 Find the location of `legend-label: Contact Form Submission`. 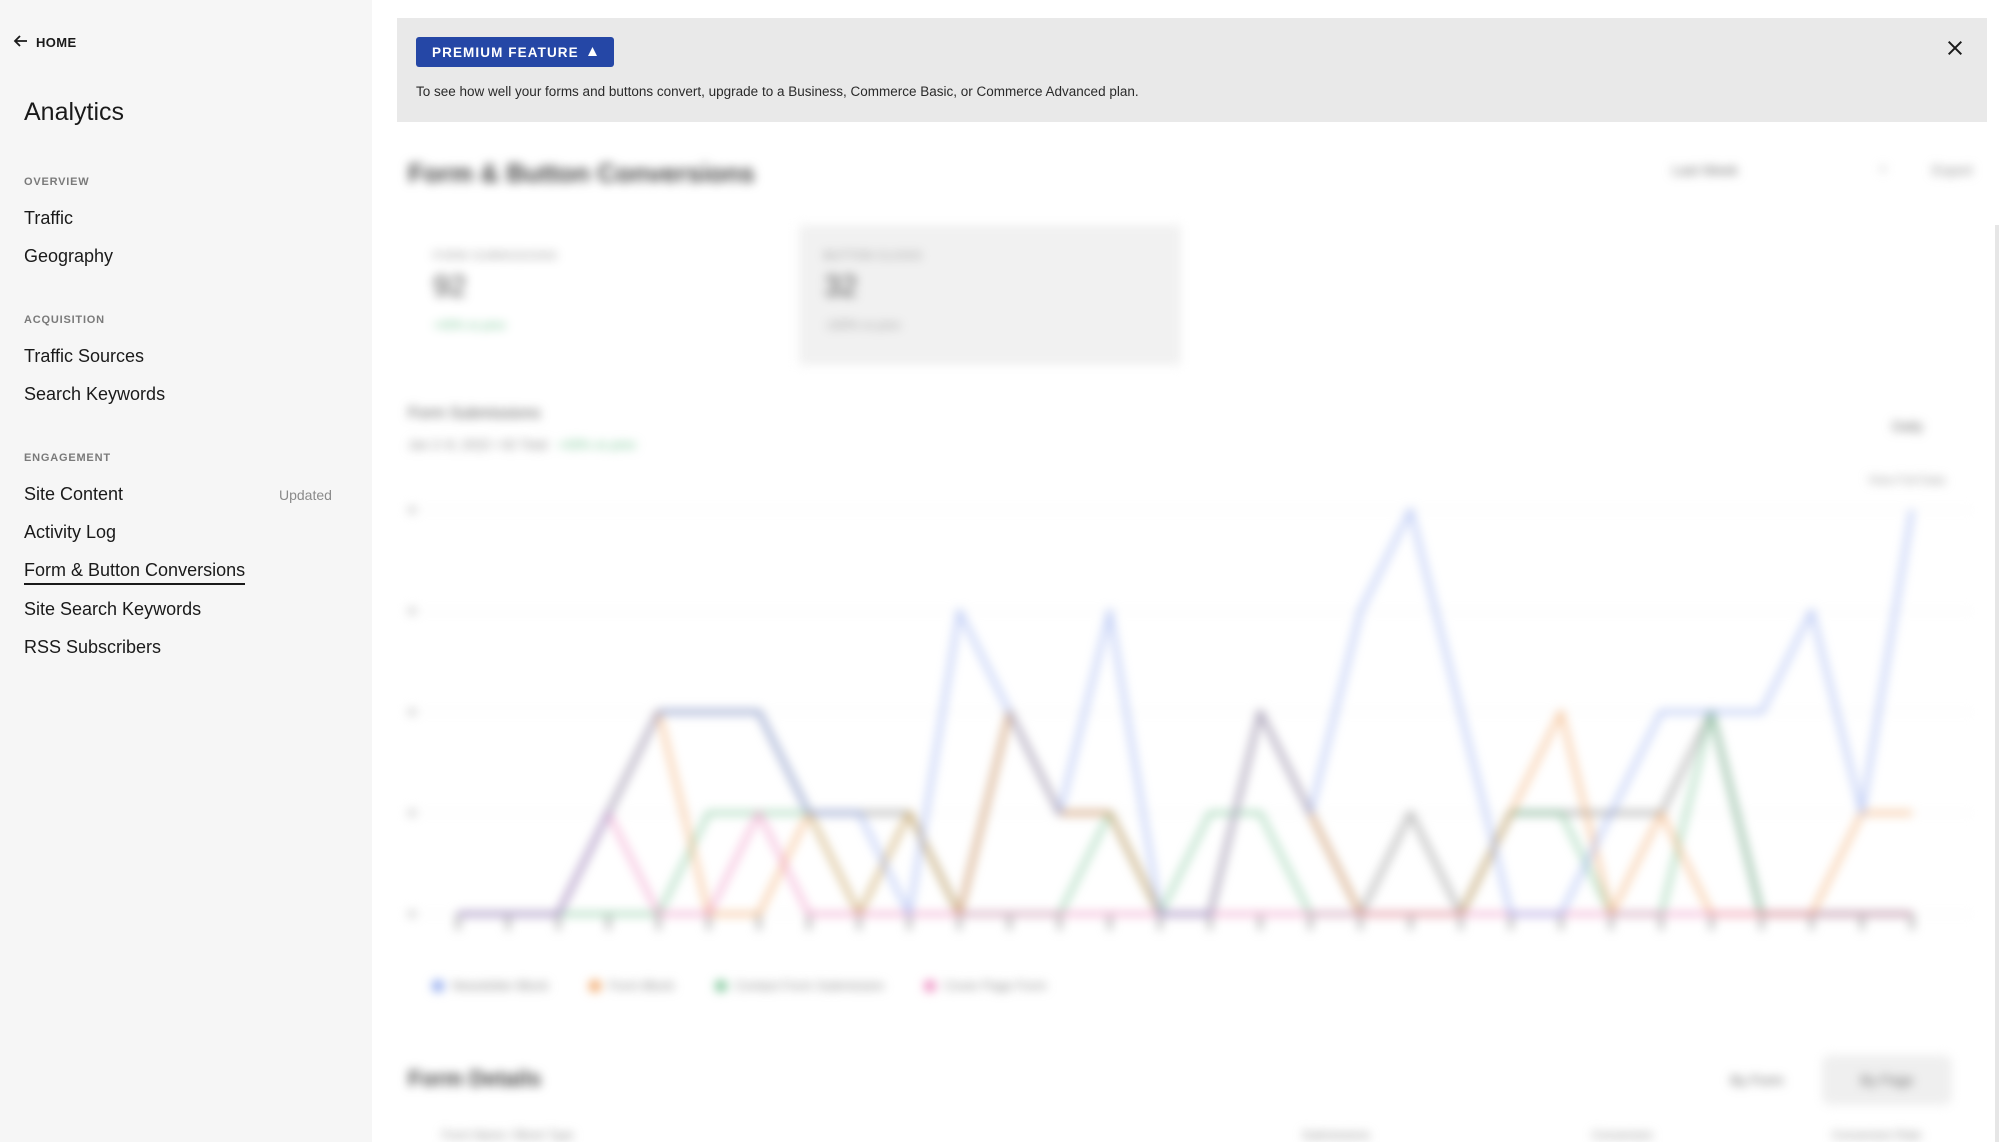

legend-label: Contact Form Submission is located at coordinates (809, 985).